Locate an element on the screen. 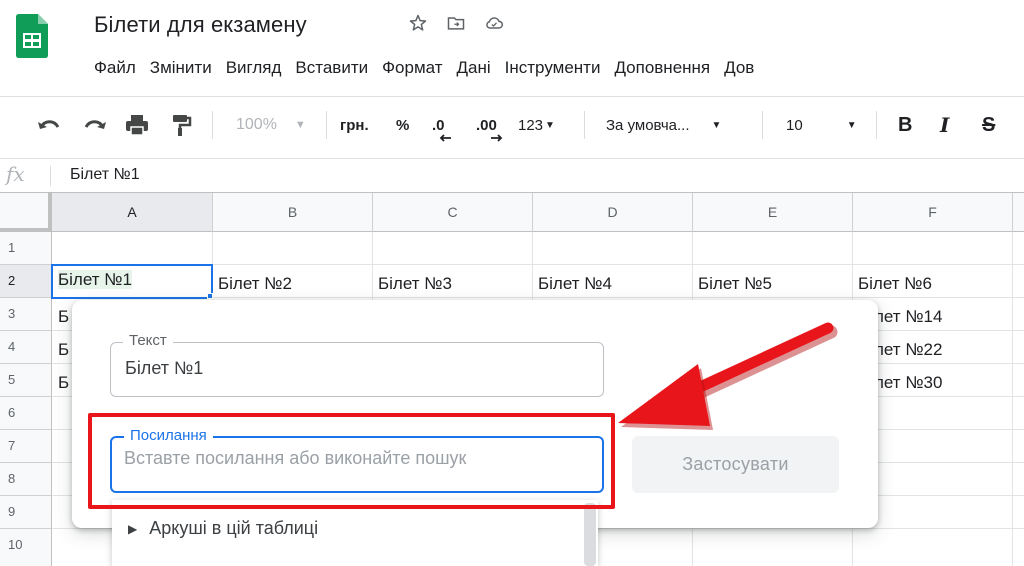 The height and width of the screenshot is (566, 1024). cell-a2-text: Білет №1 is located at coordinates (95, 279).